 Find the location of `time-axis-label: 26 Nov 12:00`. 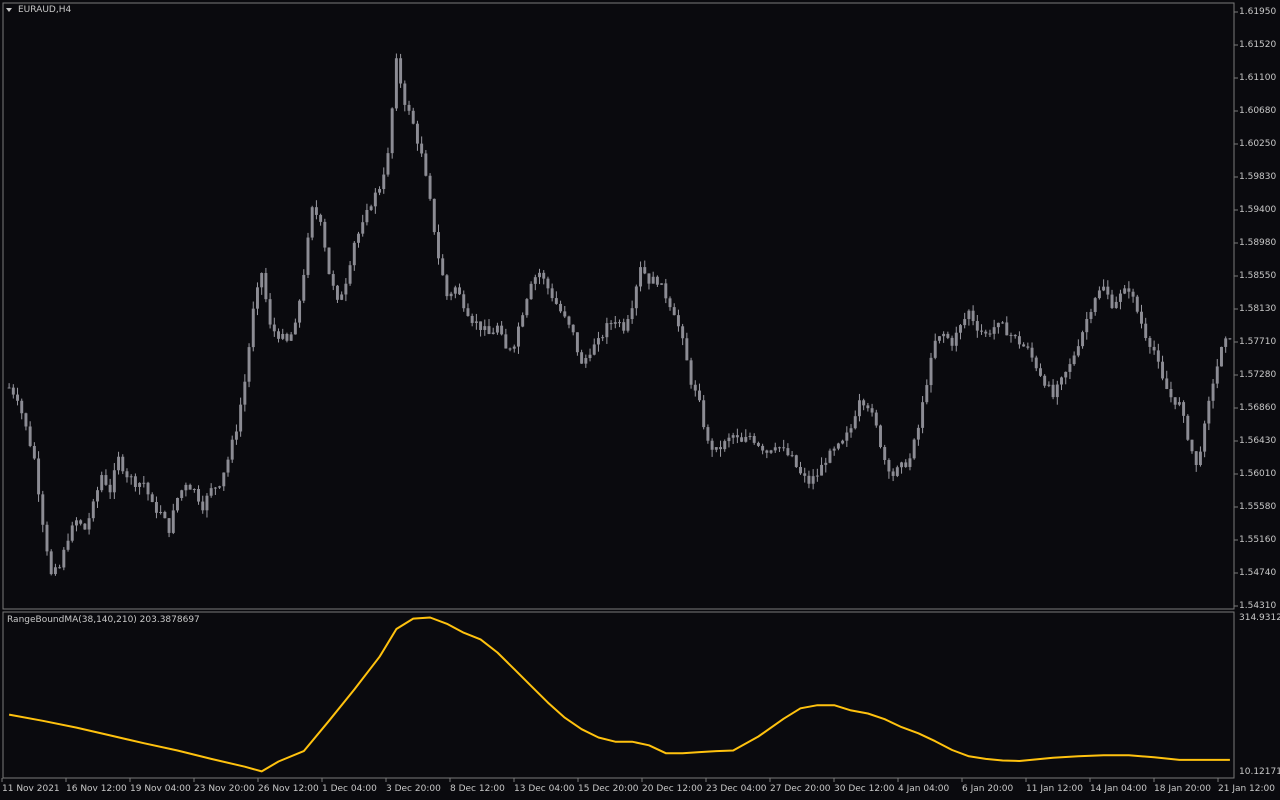

time-axis-label: 26 Nov 12:00 is located at coordinates (288, 789).